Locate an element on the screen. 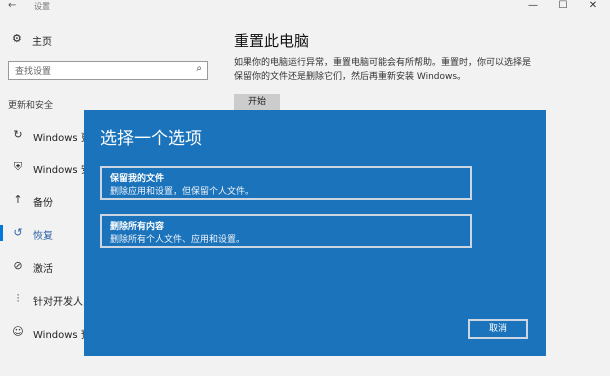  sidebar-item-label: 备份 is located at coordinates (43, 203).